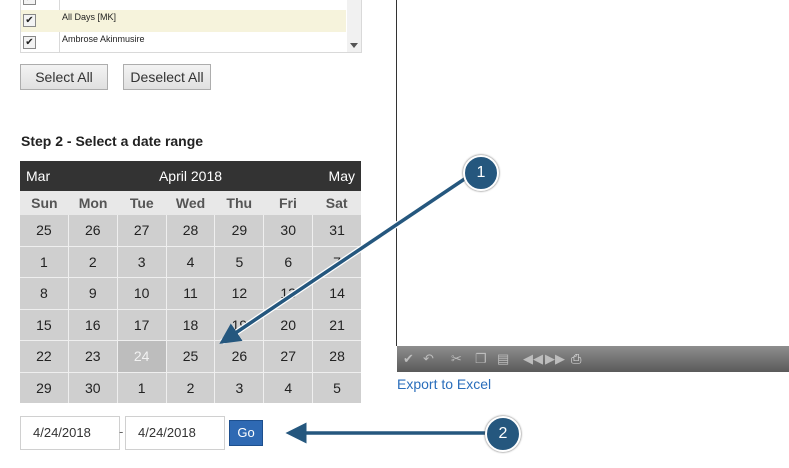  What do you see at coordinates (481, 173) in the screenshot?
I see `callout-badge-1: 1` at bounding box center [481, 173].